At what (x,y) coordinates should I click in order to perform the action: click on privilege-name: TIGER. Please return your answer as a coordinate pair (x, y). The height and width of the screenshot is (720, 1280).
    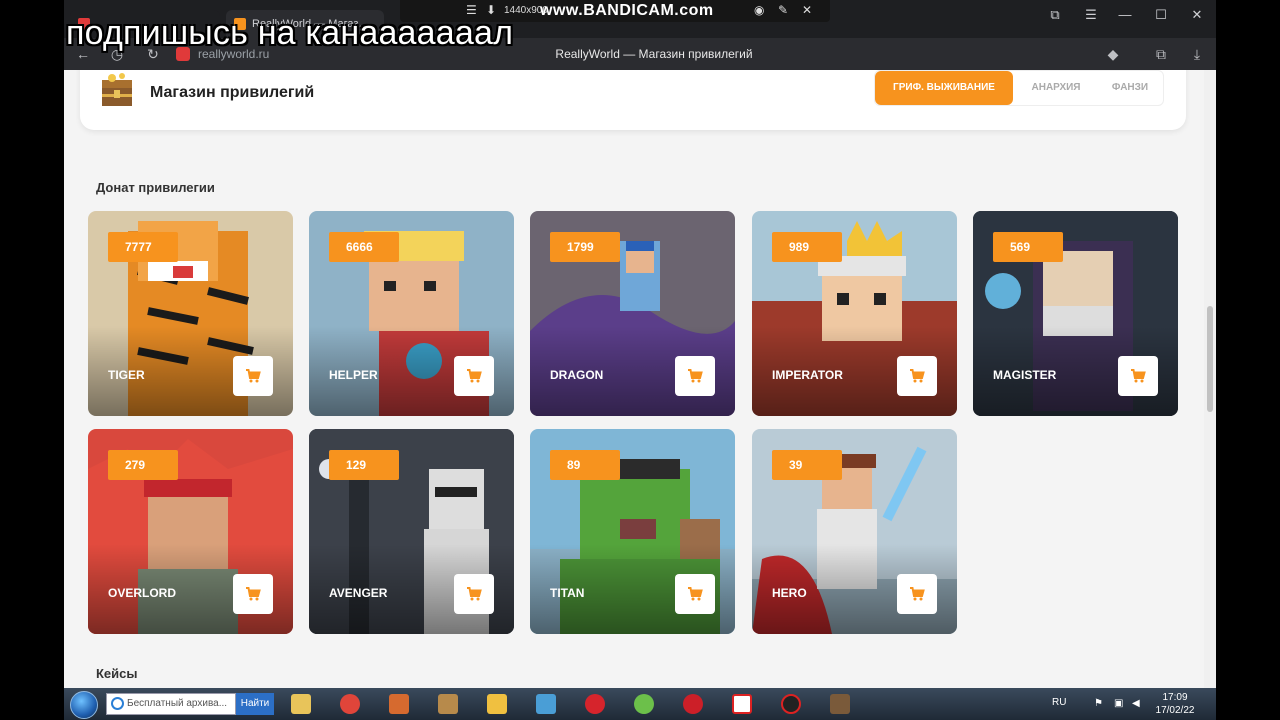
    Looking at the image, I should click on (126, 375).